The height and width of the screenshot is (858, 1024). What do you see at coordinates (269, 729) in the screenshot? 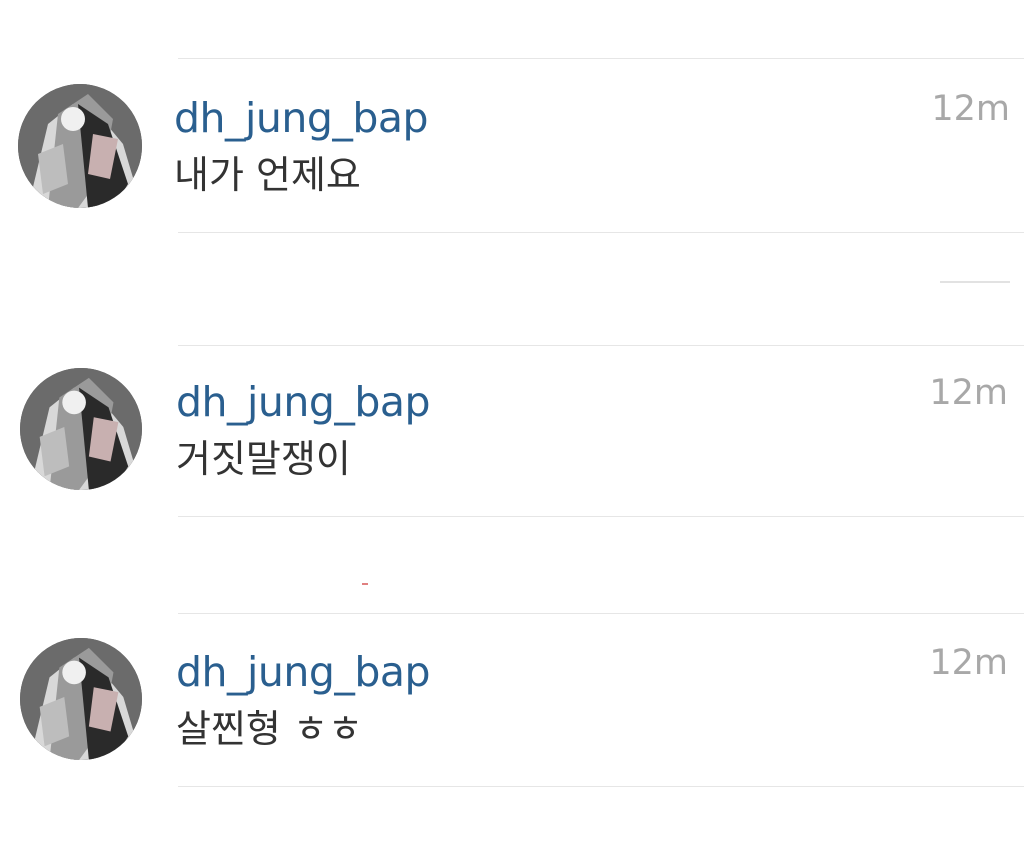
I see `comment-text: 살찐형 ㅎㅎ` at bounding box center [269, 729].